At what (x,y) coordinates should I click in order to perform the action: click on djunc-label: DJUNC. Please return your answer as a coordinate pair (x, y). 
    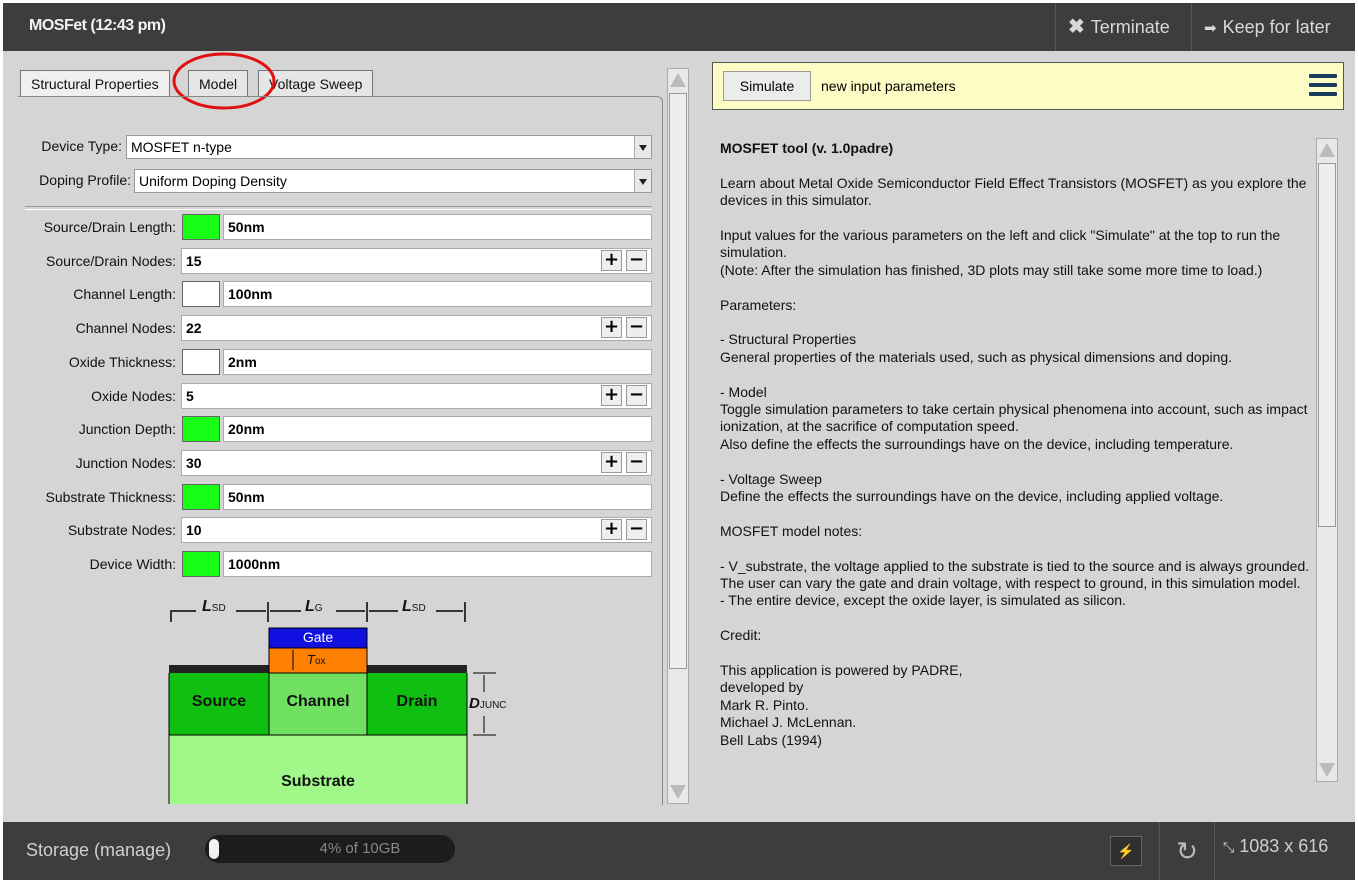
    Looking at the image, I should click on (488, 703).